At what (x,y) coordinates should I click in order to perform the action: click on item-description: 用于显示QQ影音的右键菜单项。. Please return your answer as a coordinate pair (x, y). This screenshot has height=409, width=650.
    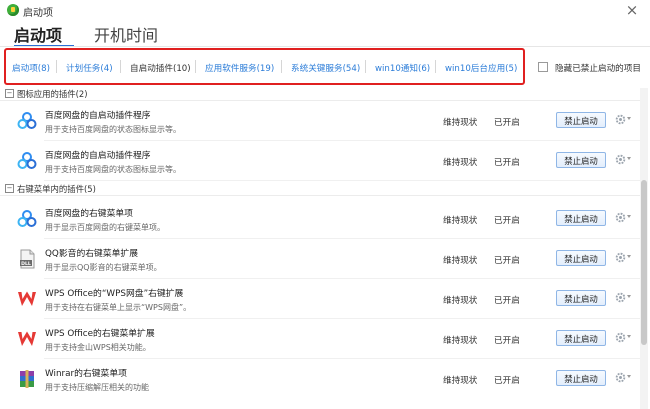
    Looking at the image, I should click on (103, 267).